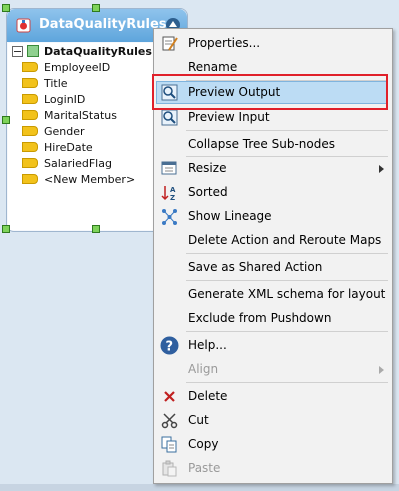 The height and width of the screenshot is (491, 399). What do you see at coordinates (272, 420) in the screenshot?
I see `menu-item-cut: Cut` at bounding box center [272, 420].